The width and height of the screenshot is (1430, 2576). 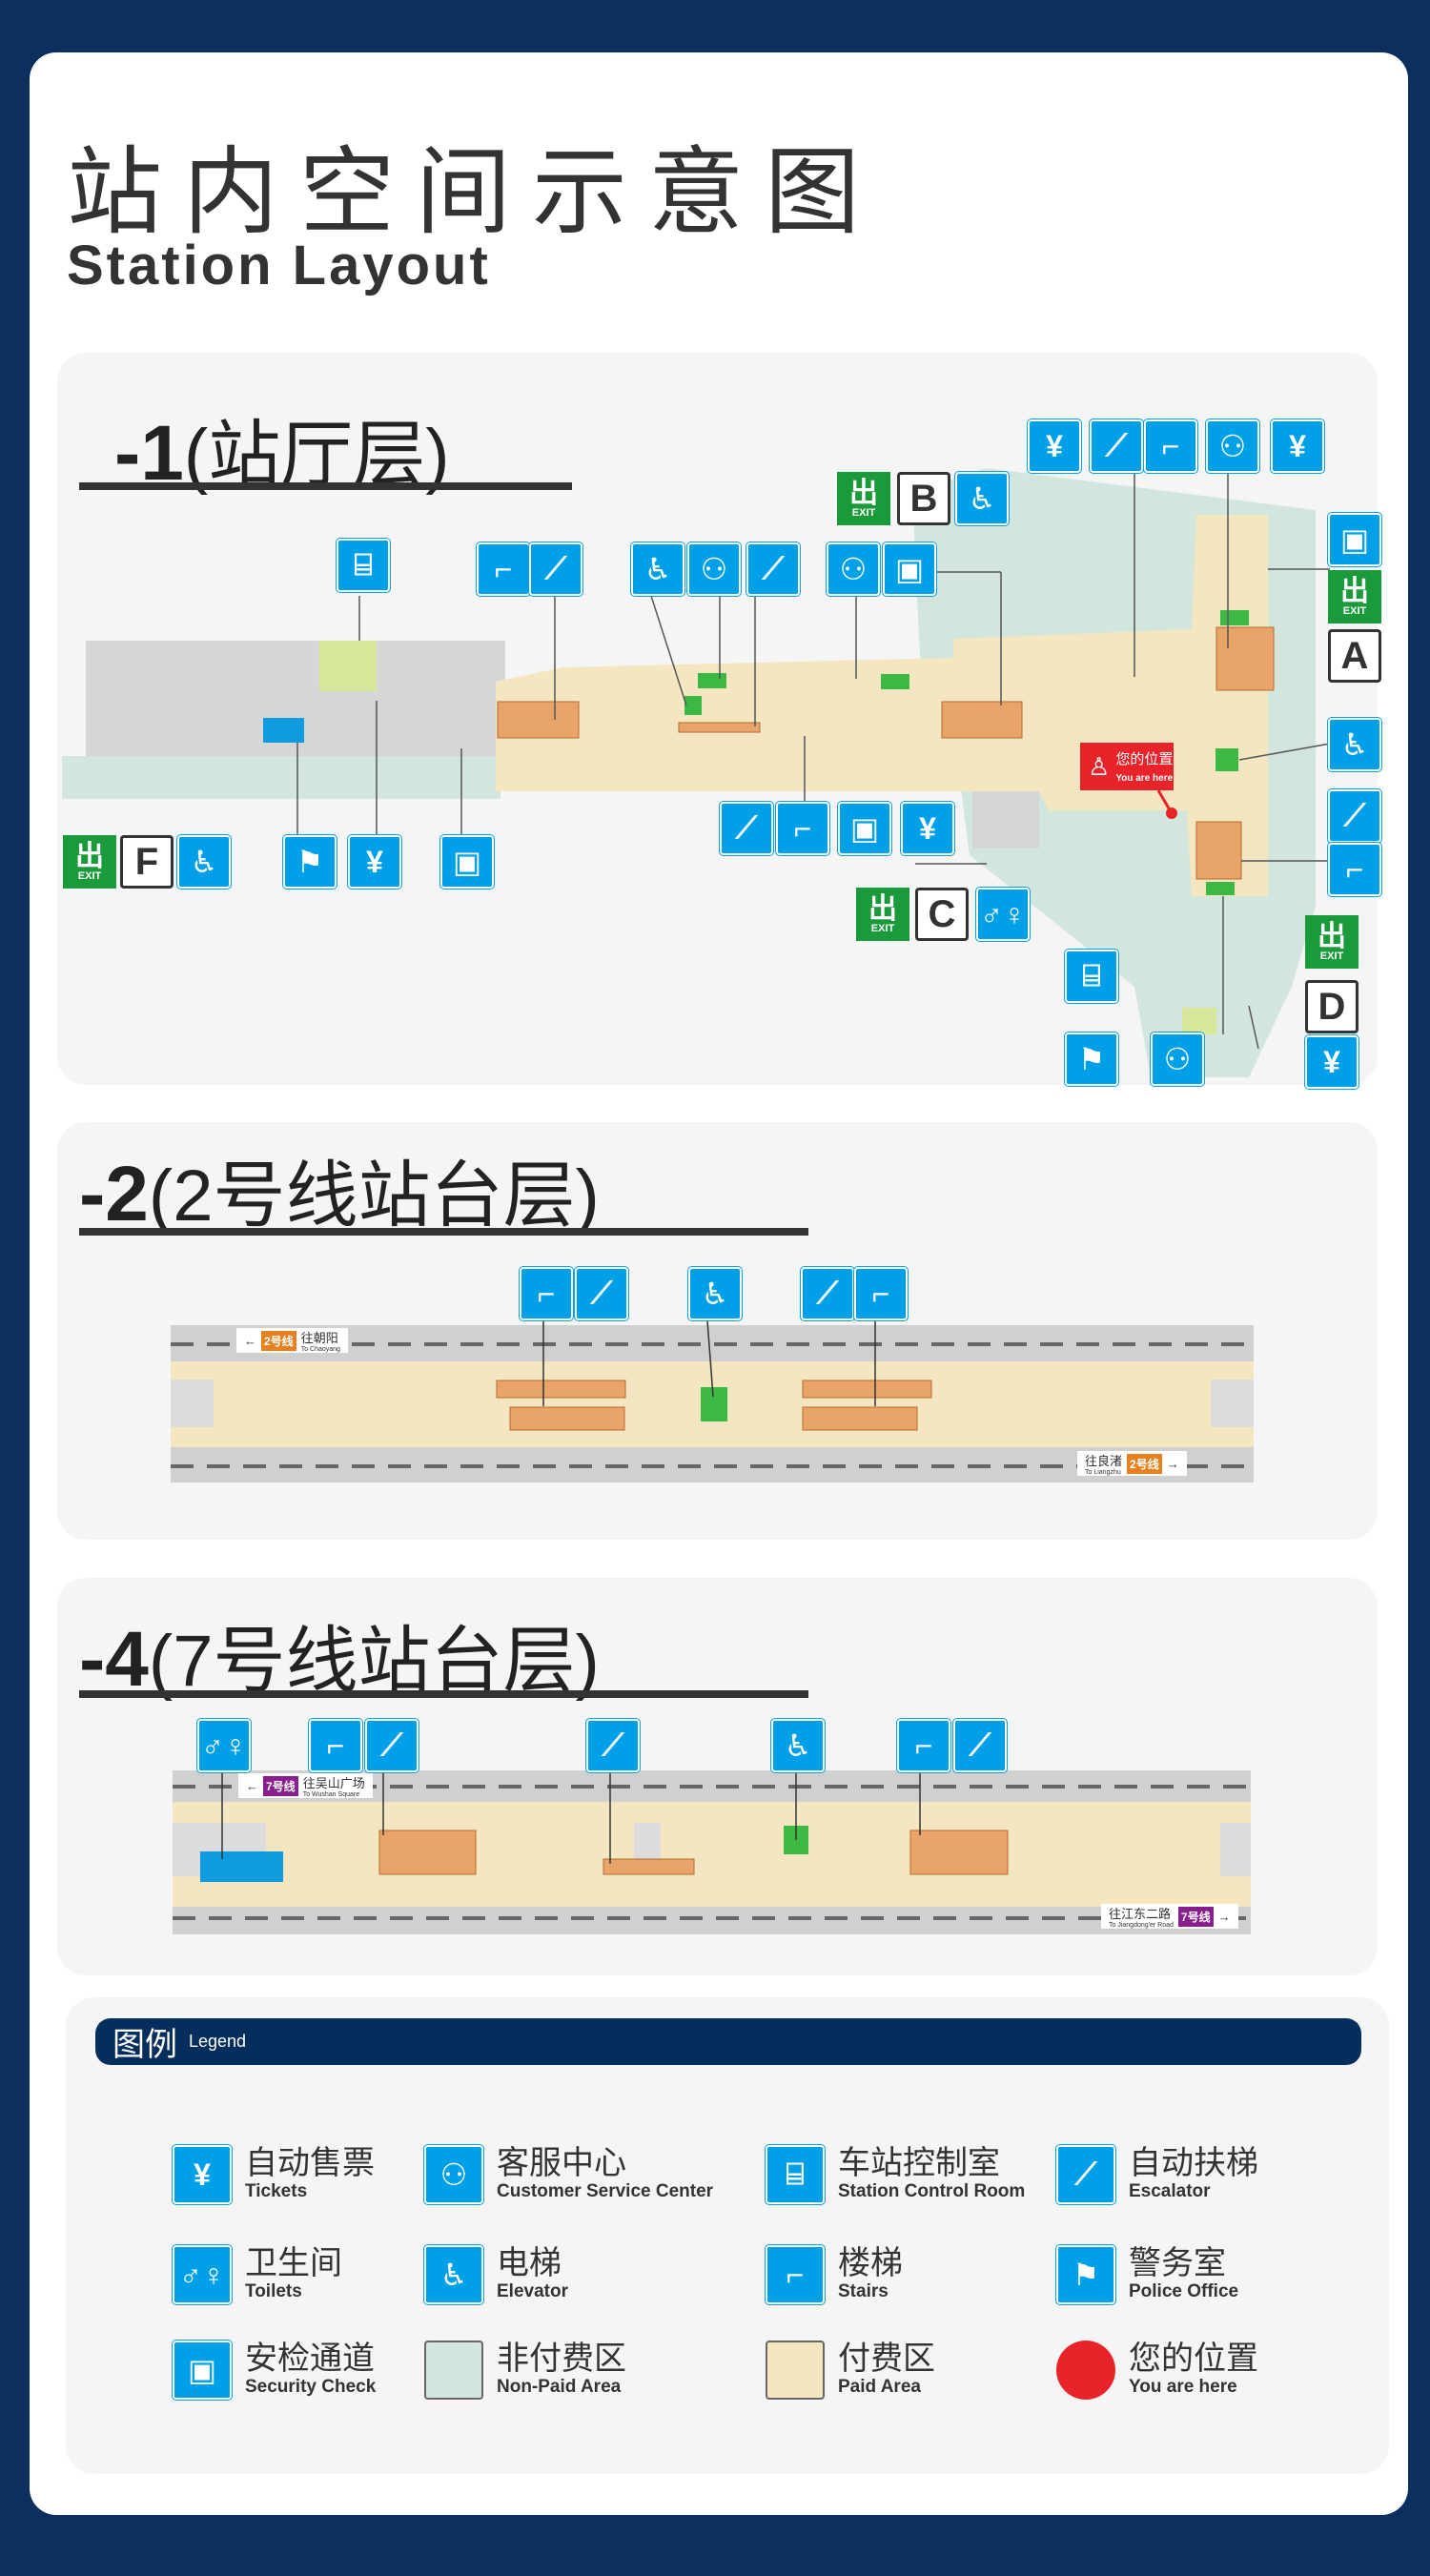 I want to click on legend-label-cn: 非付费区, so click(x=561, y=2359).